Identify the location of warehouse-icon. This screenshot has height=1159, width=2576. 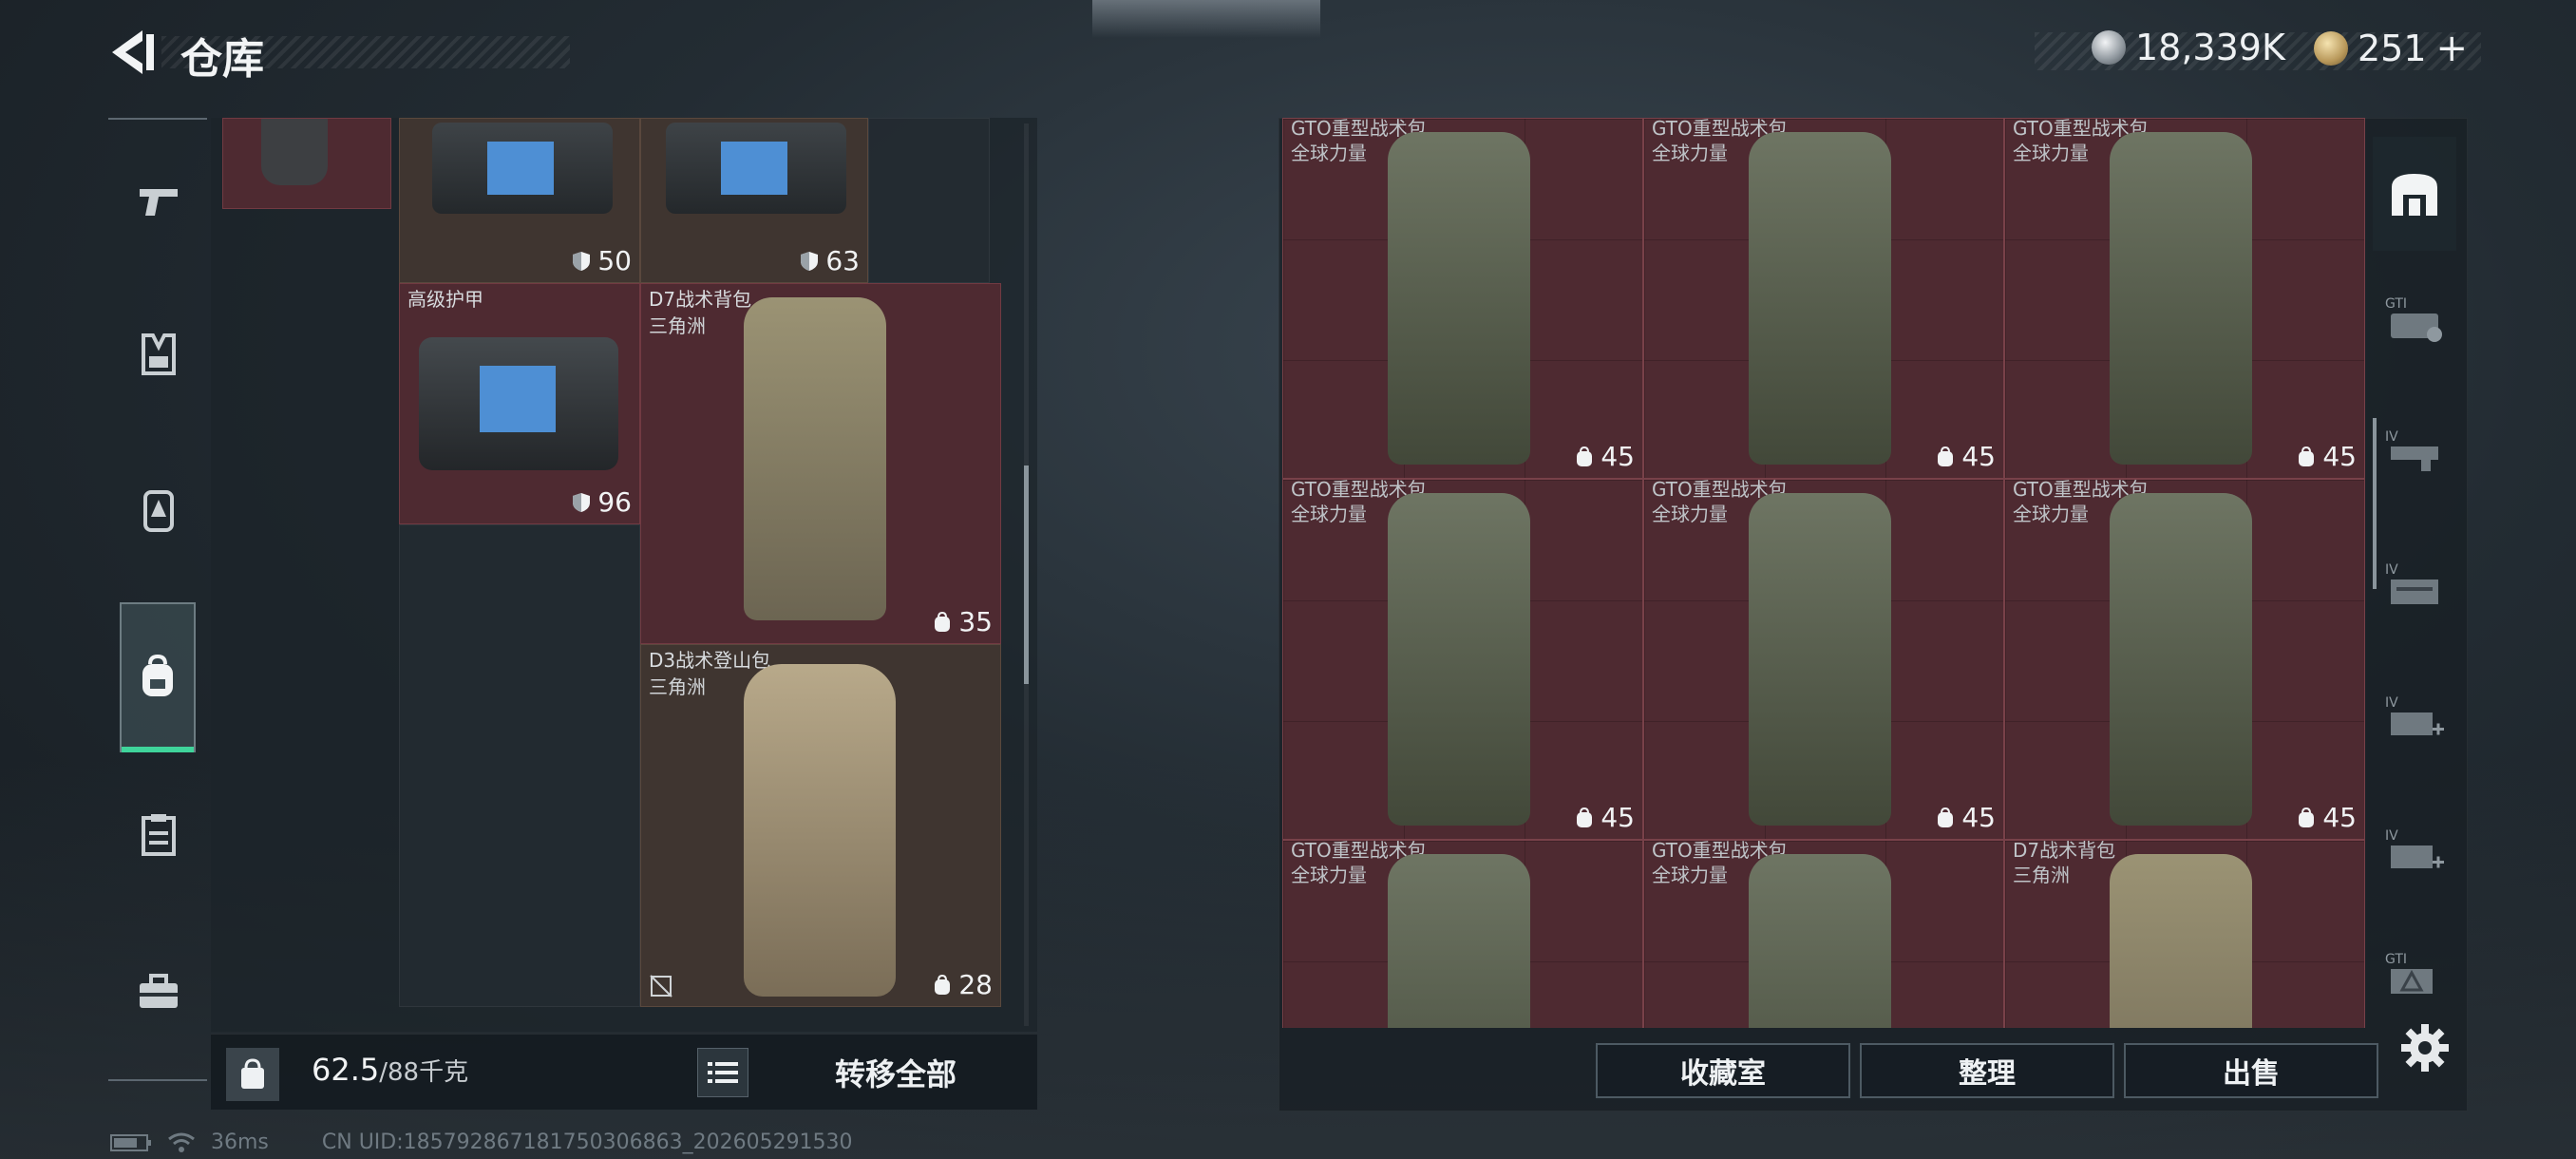
(2414, 195).